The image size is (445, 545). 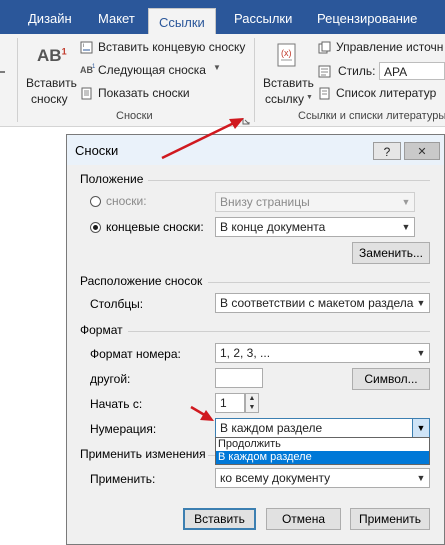 What do you see at coordinates (202, 269) in the screenshot?
I see `annotation-arrows` at bounding box center [202, 269].